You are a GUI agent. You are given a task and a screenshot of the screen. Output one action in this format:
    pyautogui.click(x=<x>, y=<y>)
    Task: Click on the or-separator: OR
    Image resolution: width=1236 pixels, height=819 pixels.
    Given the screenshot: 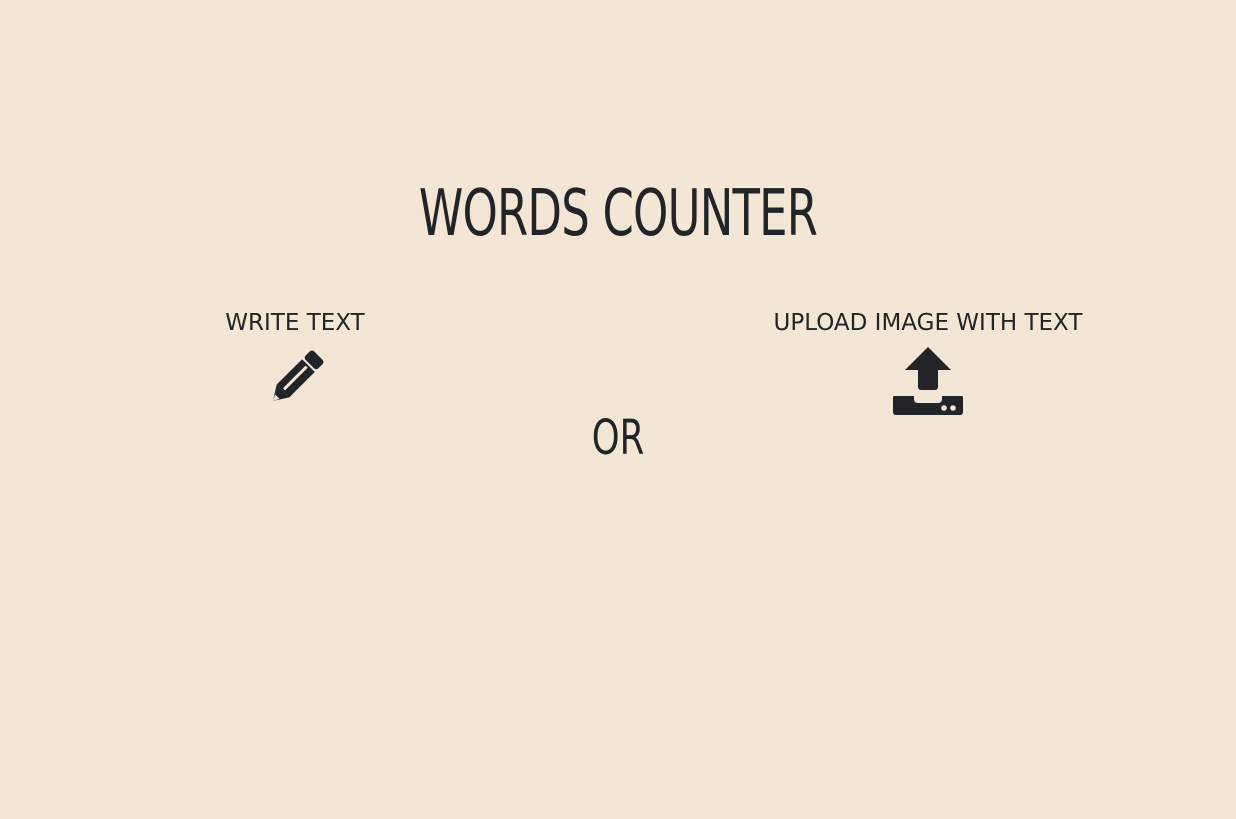 What is the action you would take?
    pyautogui.click(x=618, y=438)
    